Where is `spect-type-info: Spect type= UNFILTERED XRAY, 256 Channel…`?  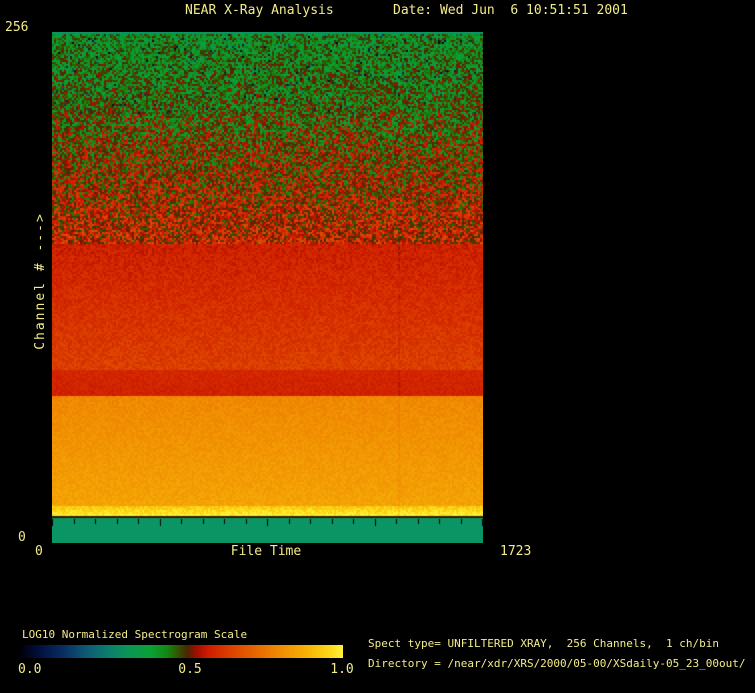 spect-type-info: Spect type= UNFILTERED XRAY, 256 Channel… is located at coordinates (543, 643).